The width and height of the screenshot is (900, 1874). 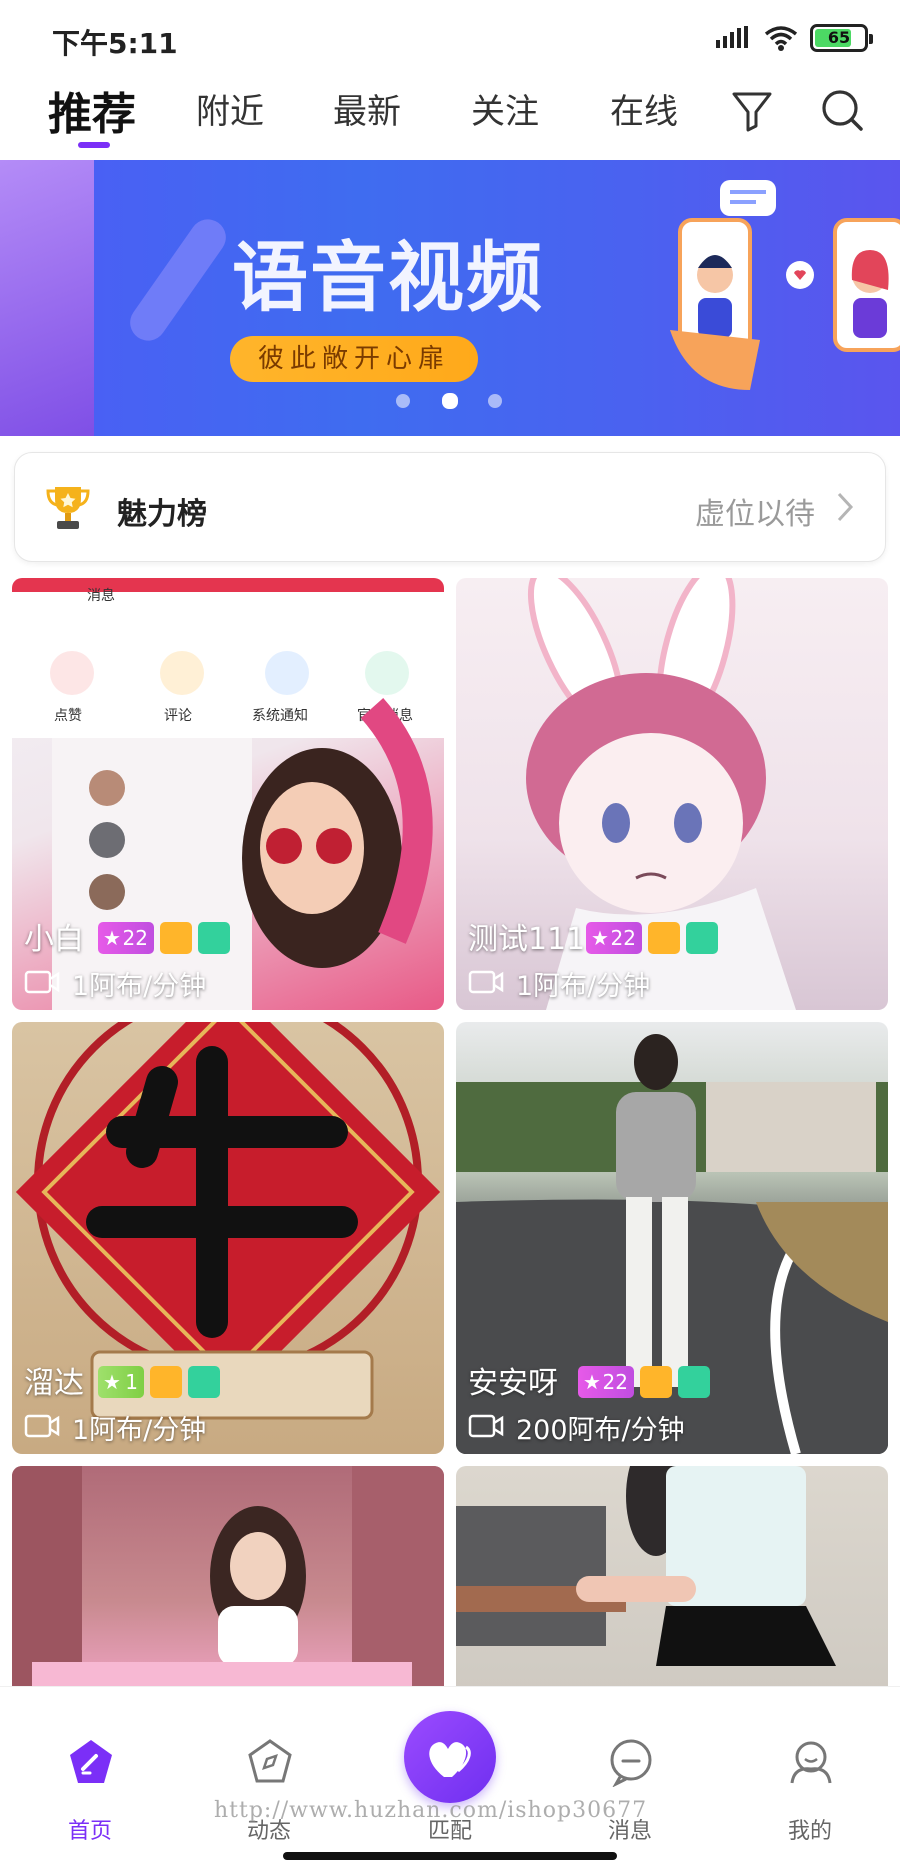 I want to click on pager-dot-active, so click(x=450, y=401).